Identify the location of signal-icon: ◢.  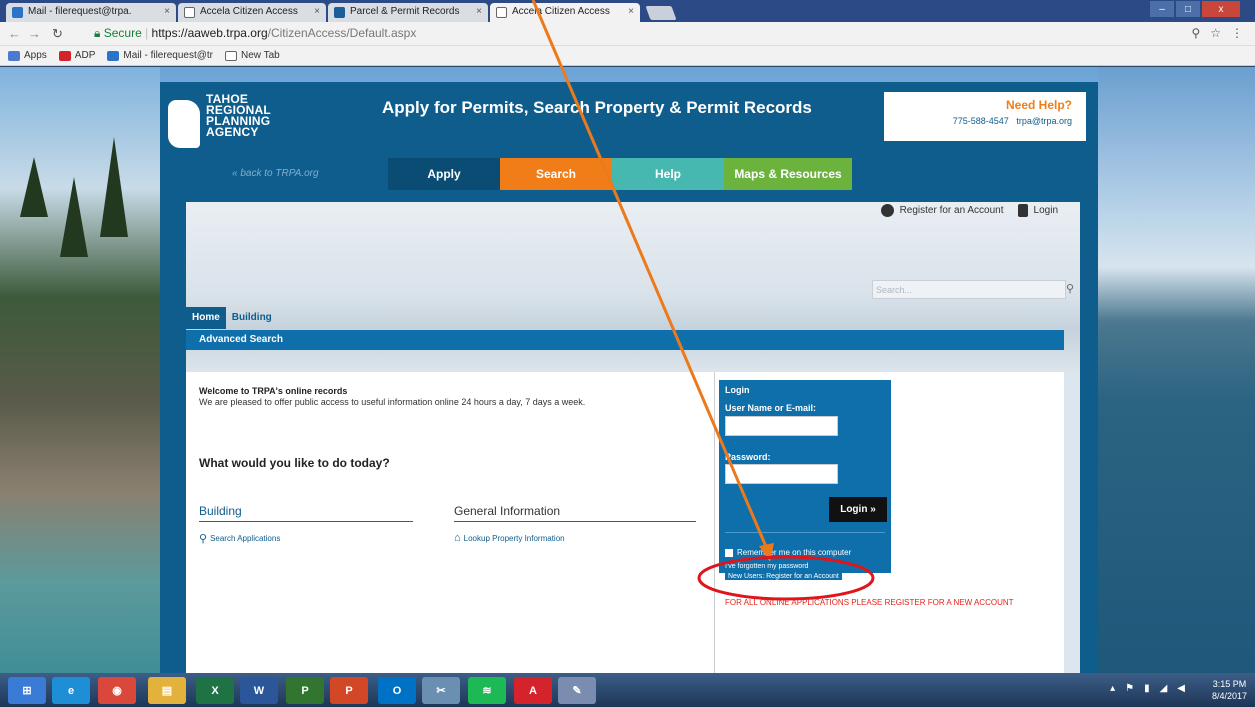
(1164, 688).